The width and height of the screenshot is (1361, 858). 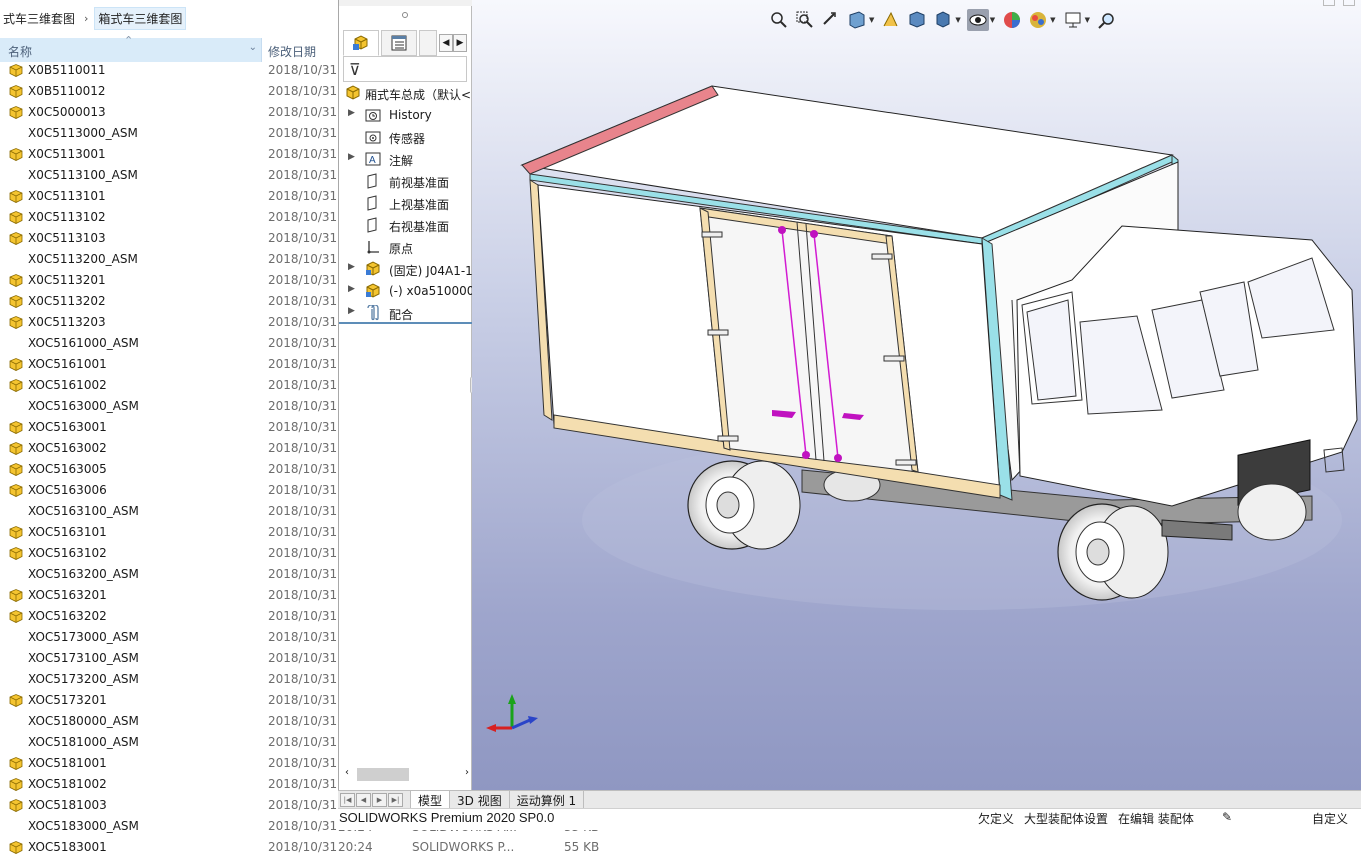 What do you see at coordinates (170, 490) in the screenshot?
I see `file-row: XOC5163006 2018/10/31` at bounding box center [170, 490].